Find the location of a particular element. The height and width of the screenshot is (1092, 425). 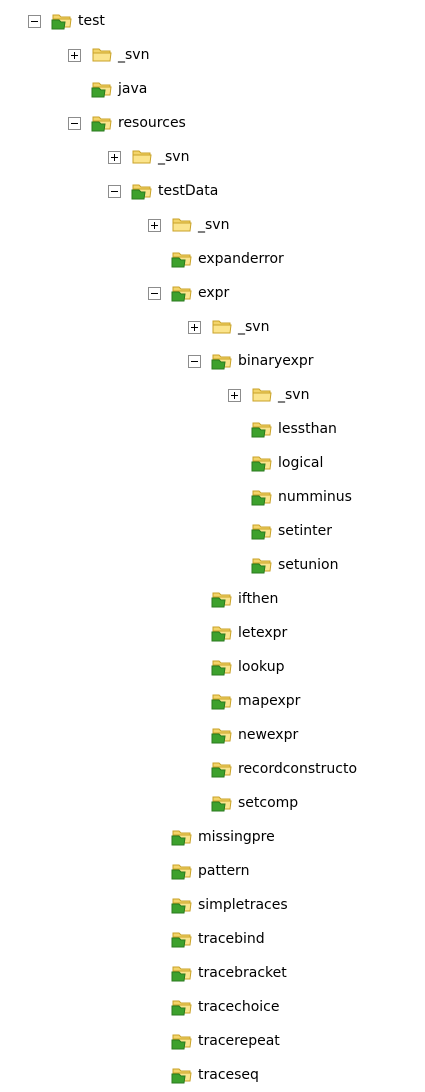

tree-node: recordconstructo is located at coordinates (284, 769).